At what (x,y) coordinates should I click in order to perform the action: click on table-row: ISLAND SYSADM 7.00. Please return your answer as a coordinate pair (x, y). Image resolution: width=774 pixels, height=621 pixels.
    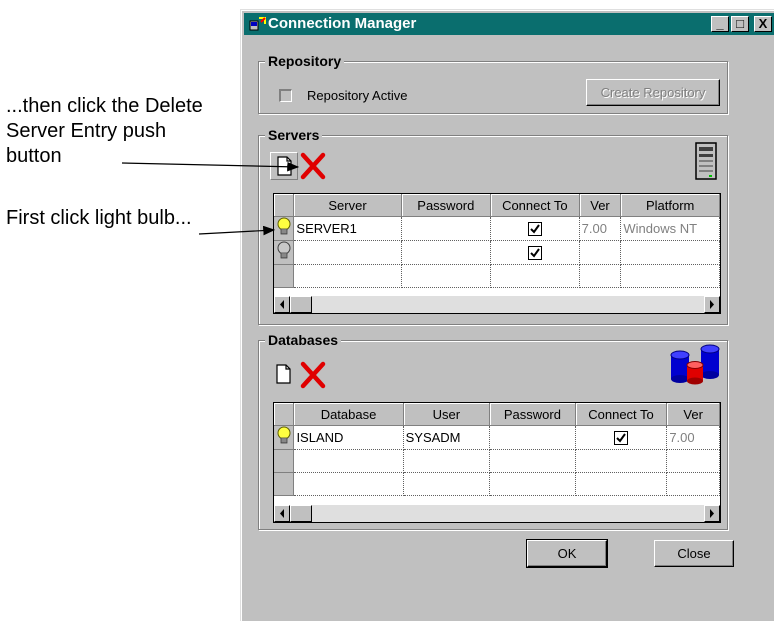
    Looking at the image, I should click on (497, 437).